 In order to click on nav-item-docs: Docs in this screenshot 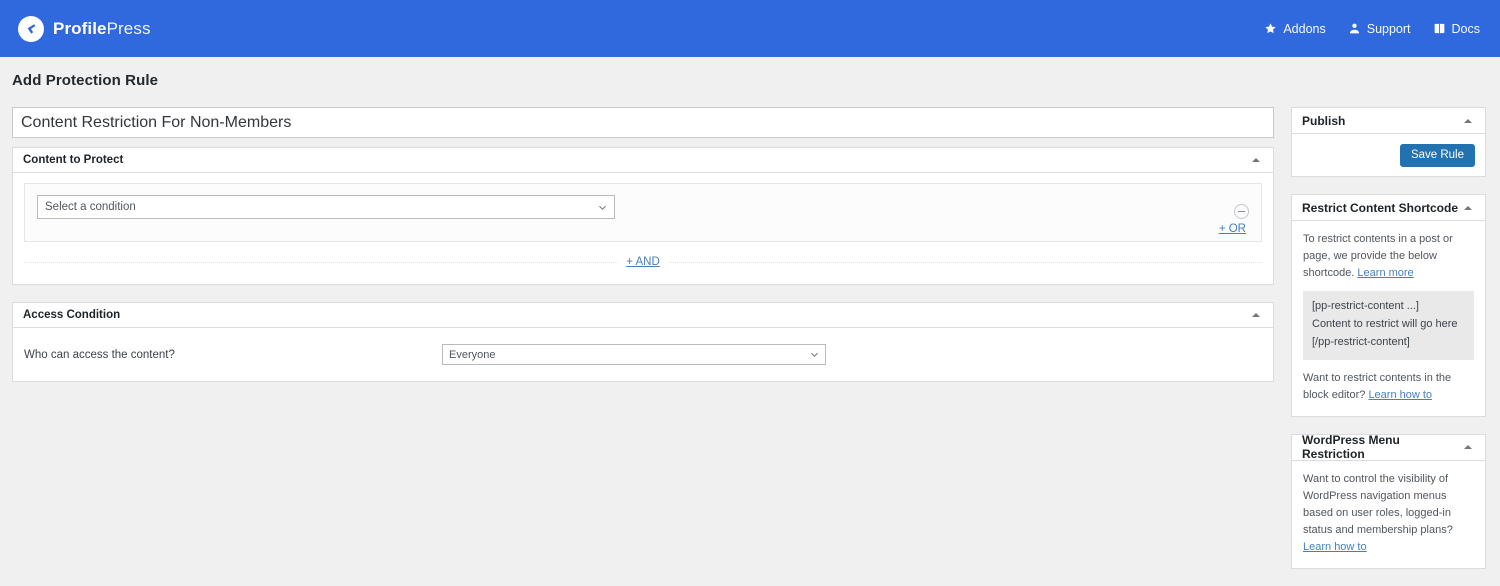, I will do `click(1456, 29)`.